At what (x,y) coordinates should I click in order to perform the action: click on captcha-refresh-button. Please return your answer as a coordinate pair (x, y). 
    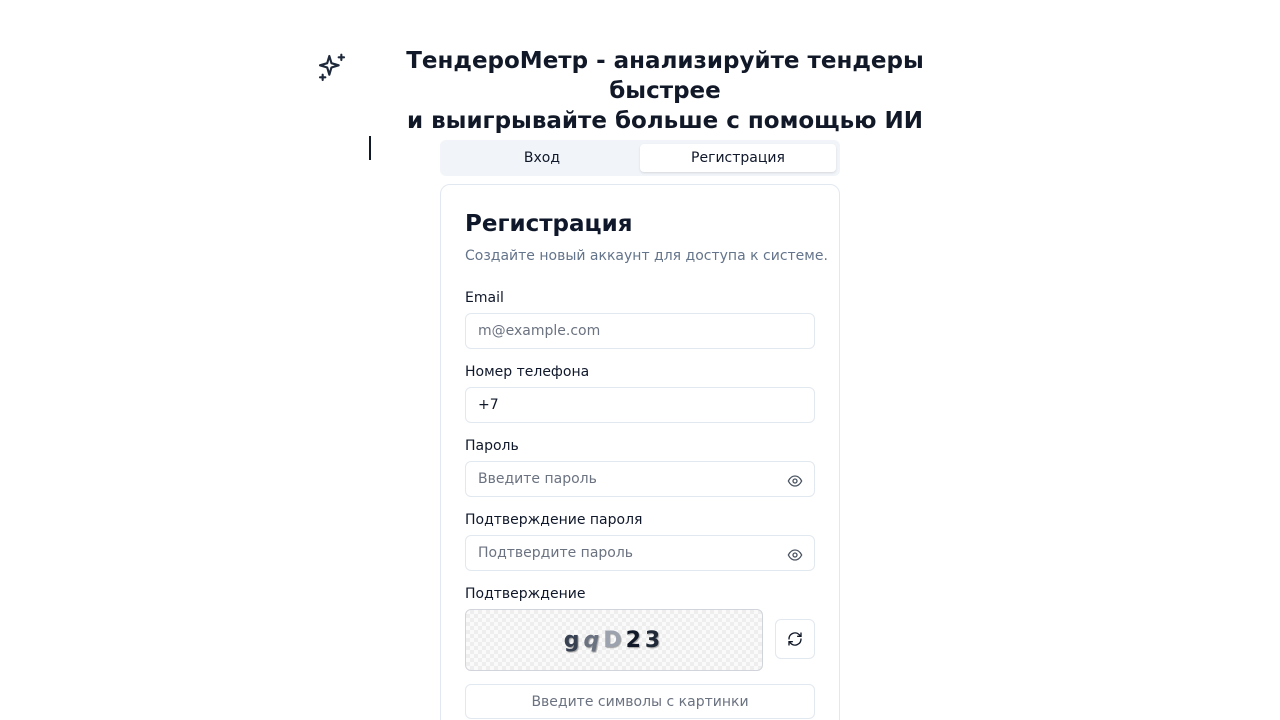
    Looking at the image, I should click on (795, 639).